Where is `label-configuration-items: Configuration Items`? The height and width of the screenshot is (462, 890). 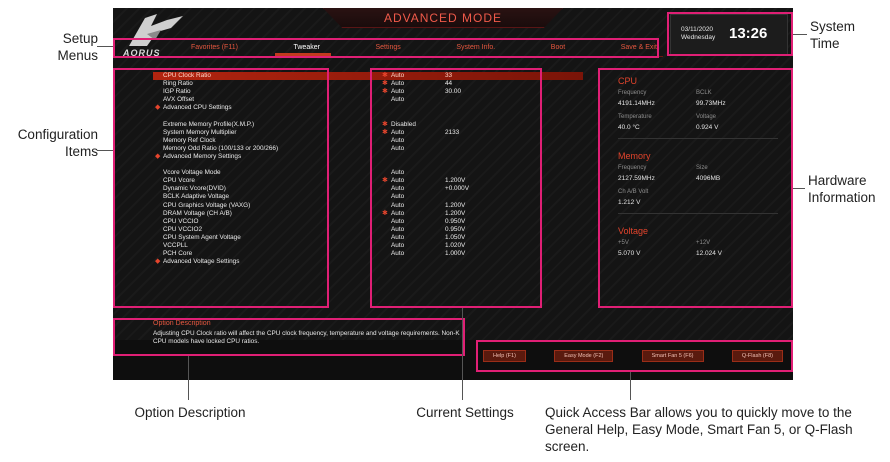
label-configuration-items: Configuration Items is located at coordinates (57, 143).